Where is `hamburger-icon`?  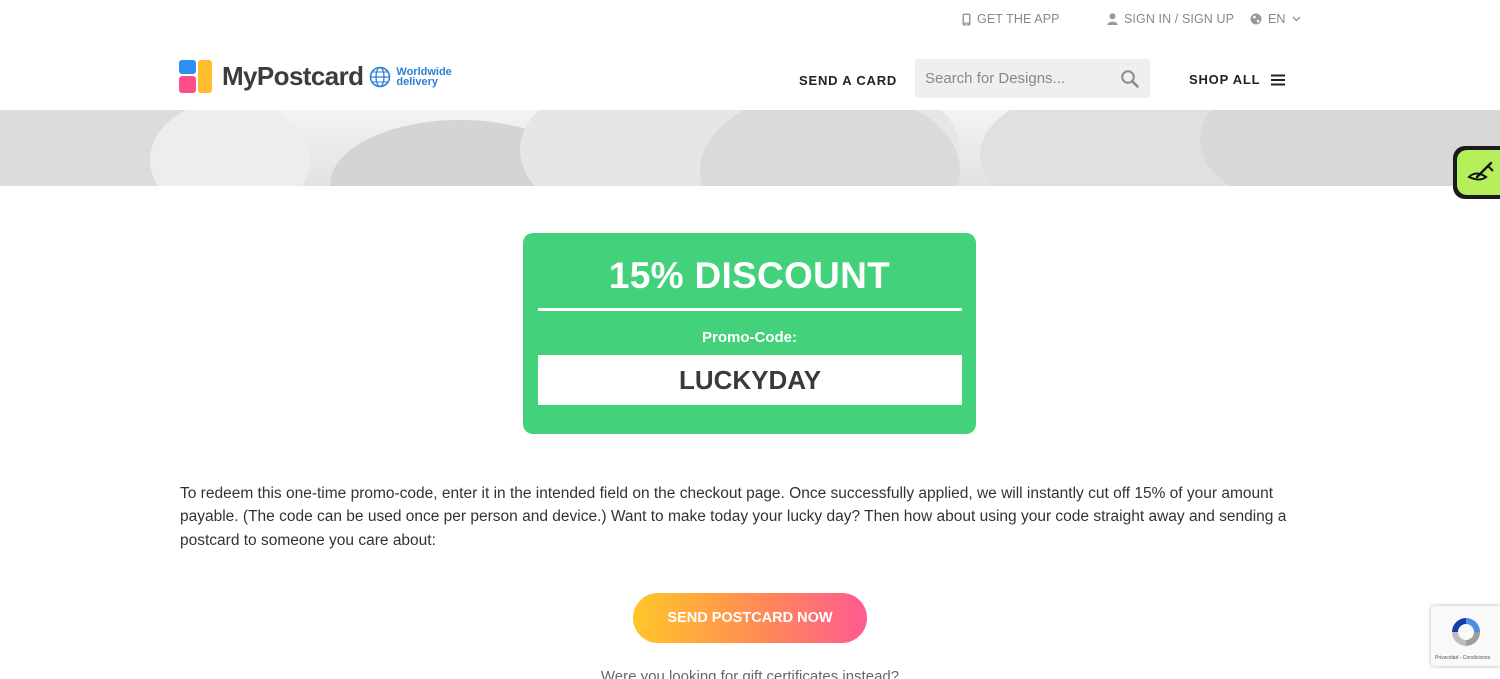
hamburger-icon is located at coordinates (1278, 79).